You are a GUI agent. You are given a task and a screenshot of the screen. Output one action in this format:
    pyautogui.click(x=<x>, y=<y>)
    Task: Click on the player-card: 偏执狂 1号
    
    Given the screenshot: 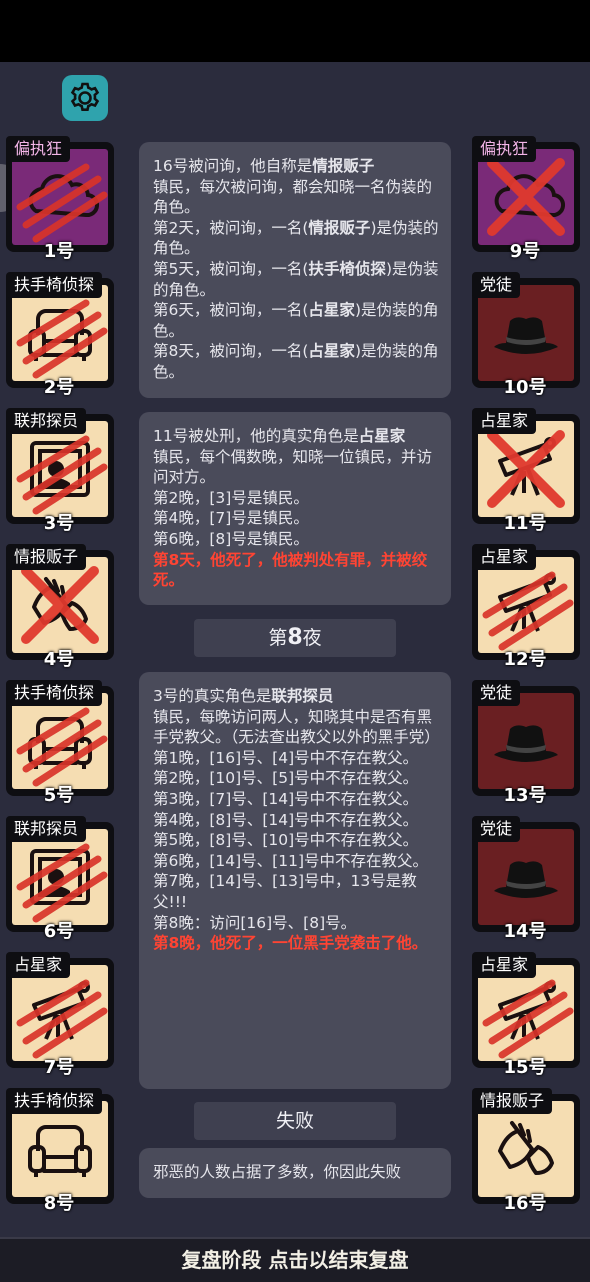 What is the action you would take?
    pyautogui.click(x=59, y=199)
    